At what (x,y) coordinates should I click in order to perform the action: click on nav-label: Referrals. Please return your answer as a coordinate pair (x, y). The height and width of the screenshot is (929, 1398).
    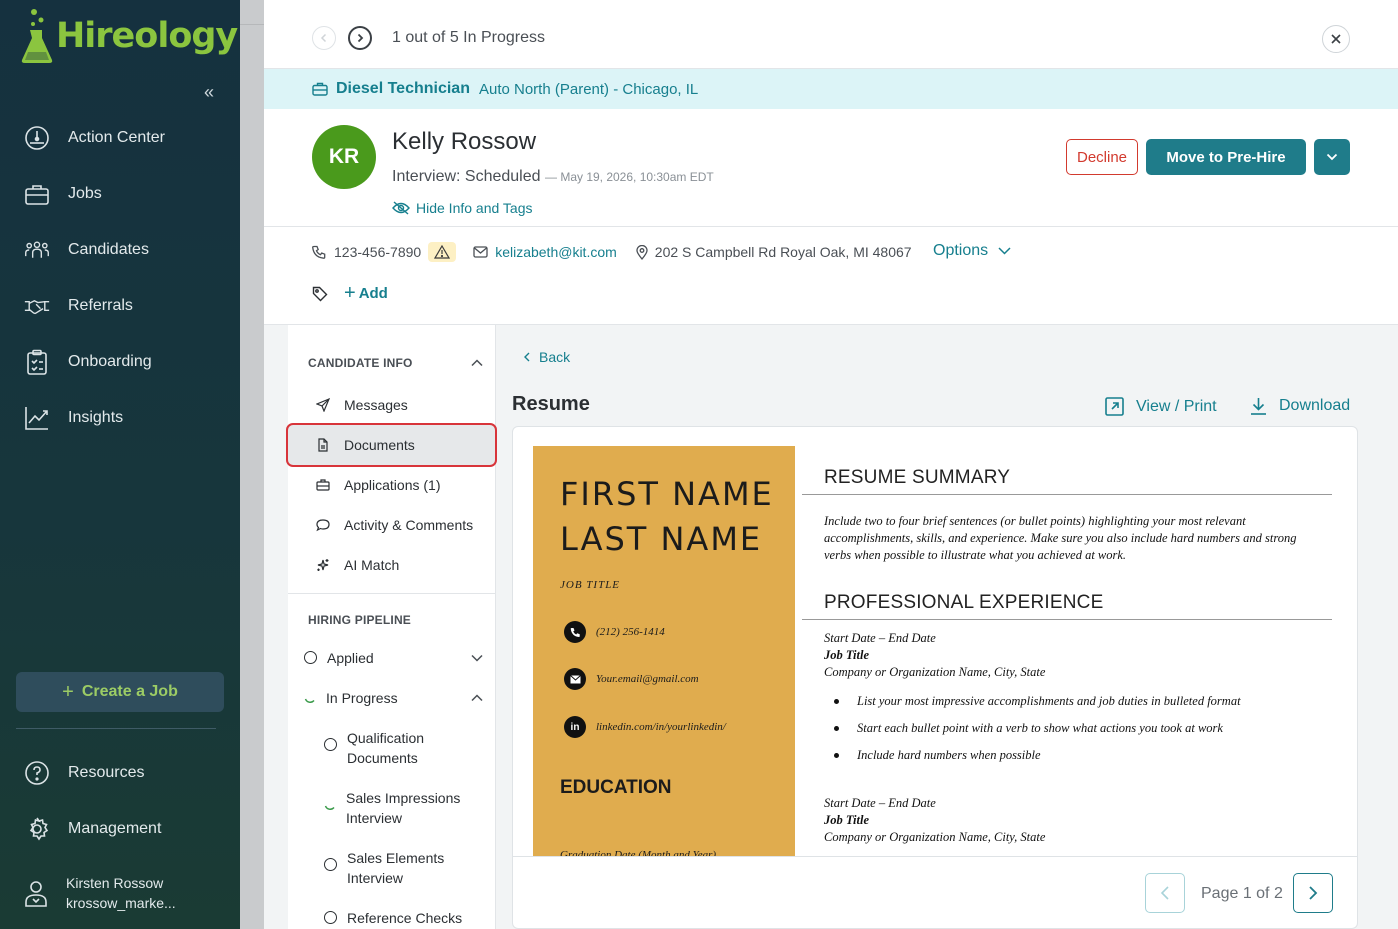
    Looking at the image, I should click on (100, 305).